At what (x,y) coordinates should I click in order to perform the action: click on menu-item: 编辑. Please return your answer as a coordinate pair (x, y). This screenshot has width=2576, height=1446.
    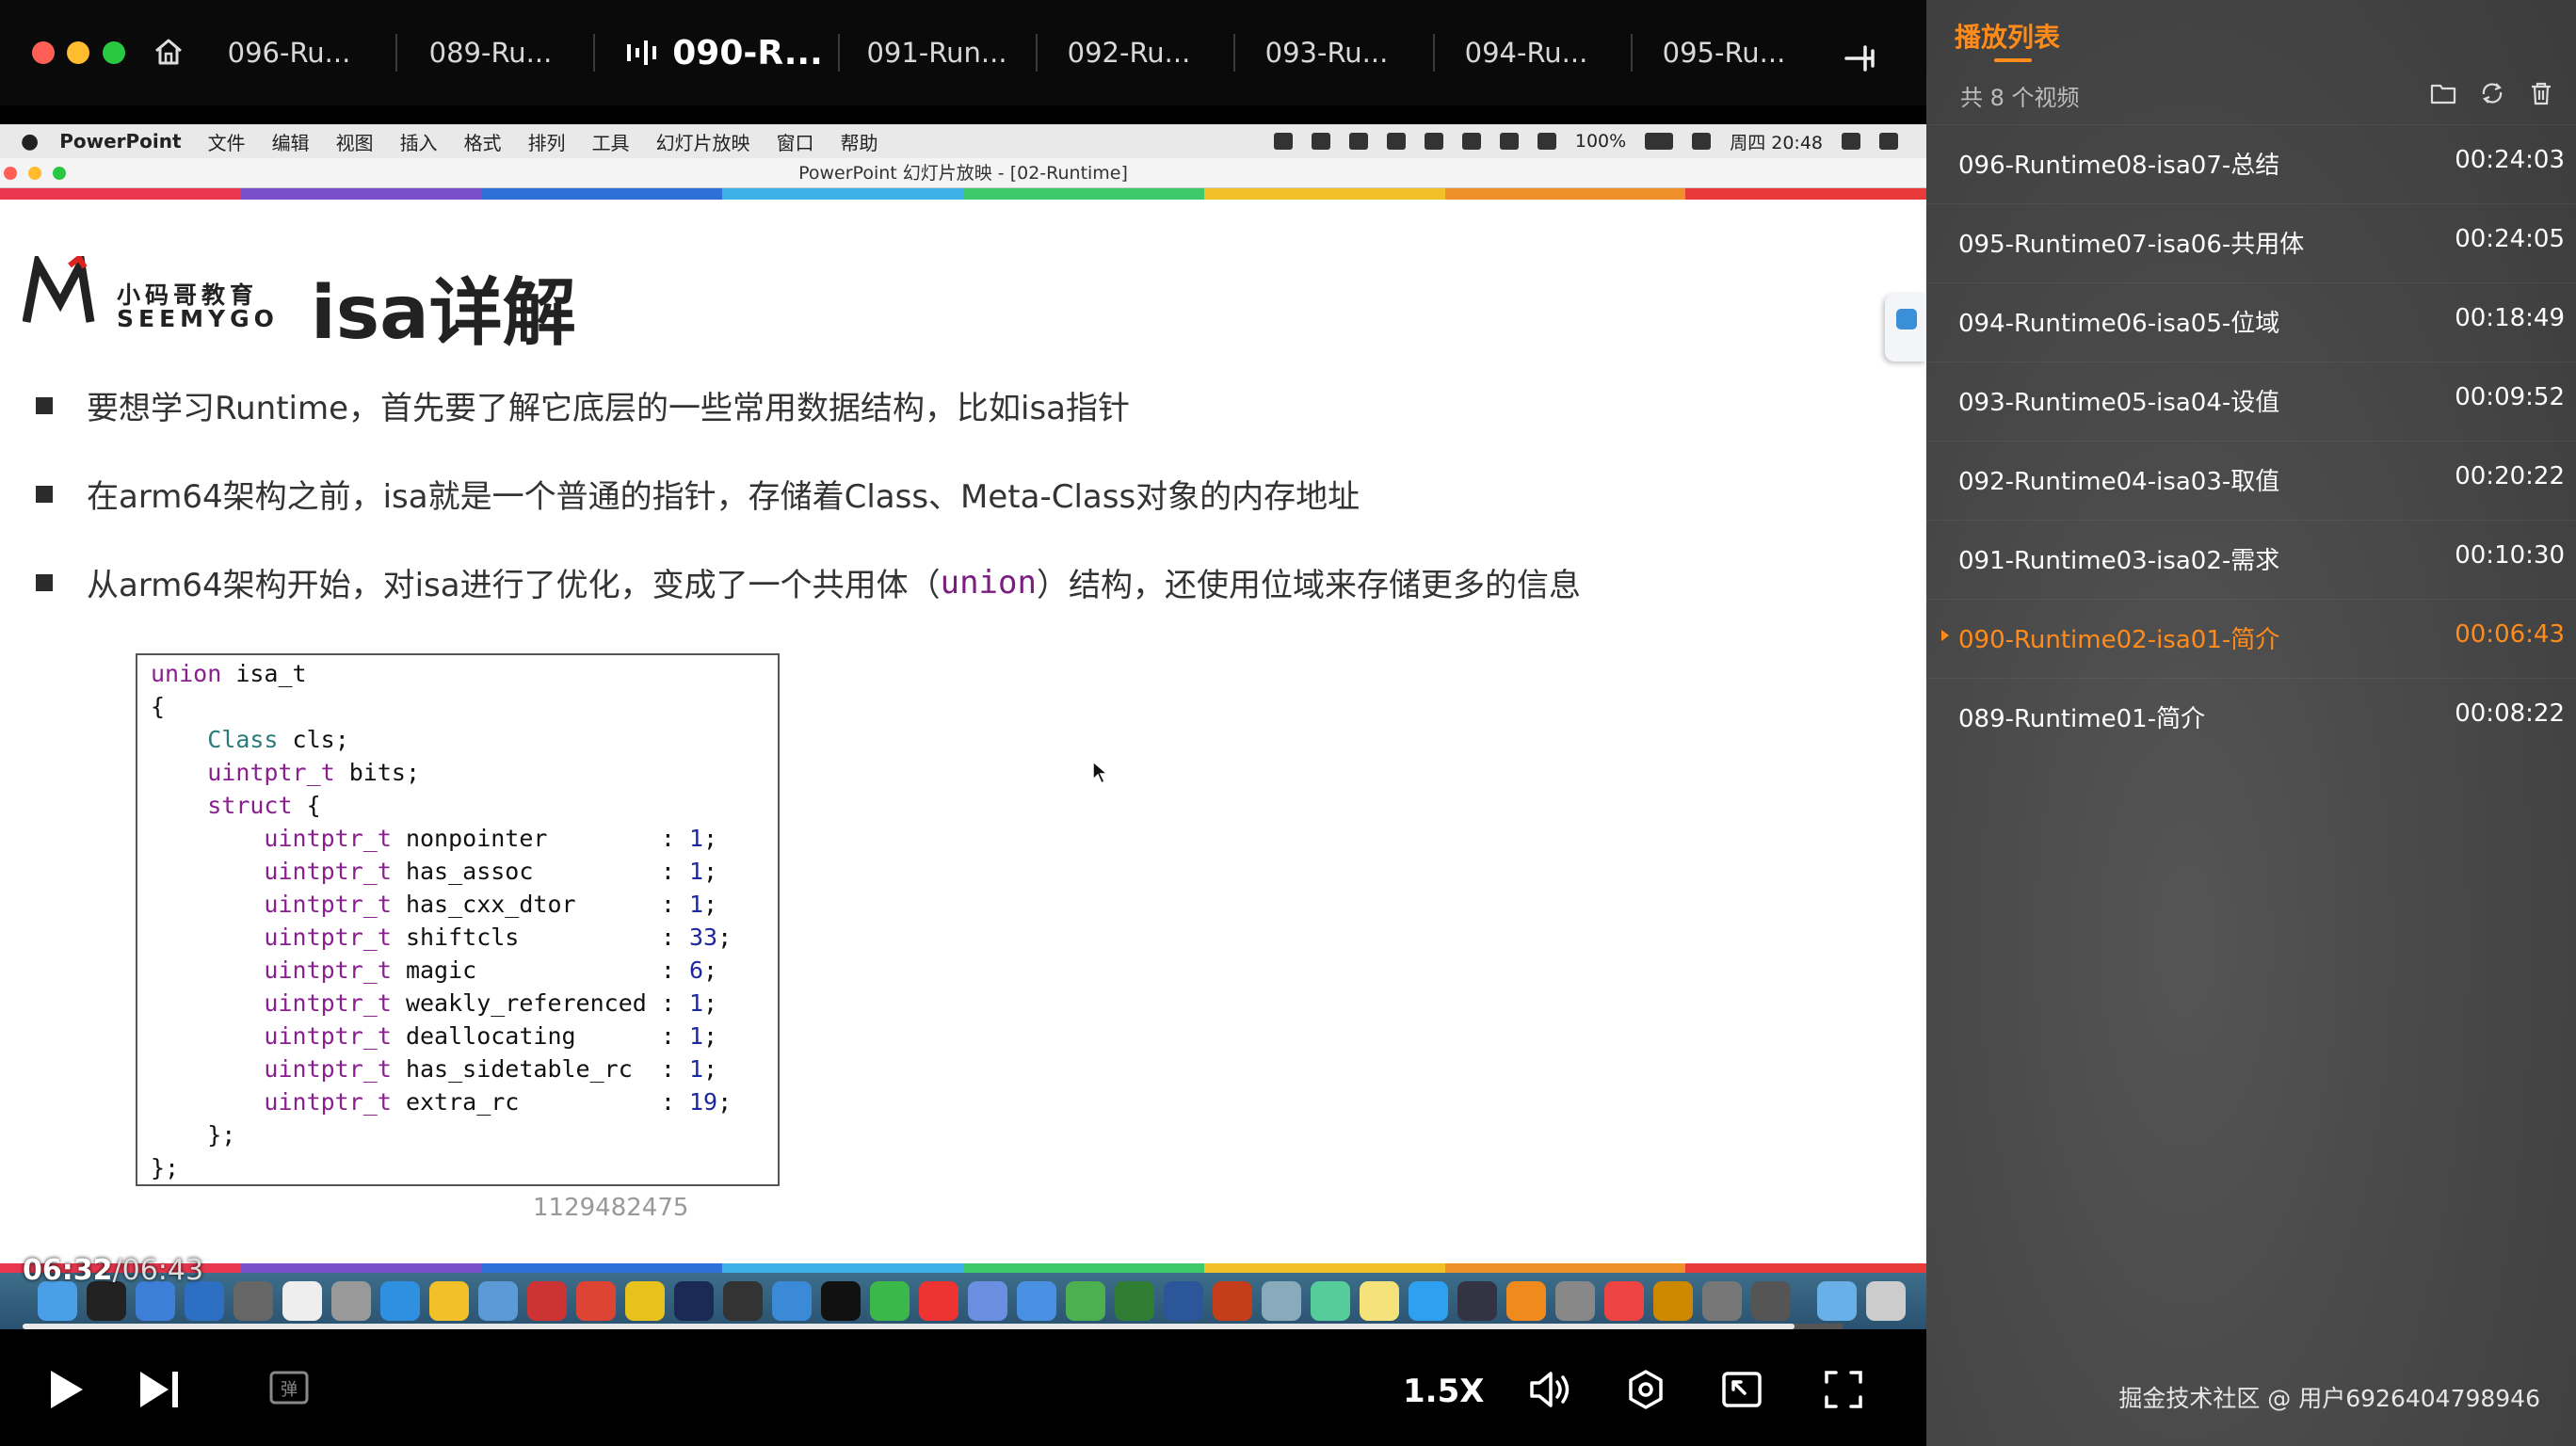
    Looking at the image, I should click on (290, 142).